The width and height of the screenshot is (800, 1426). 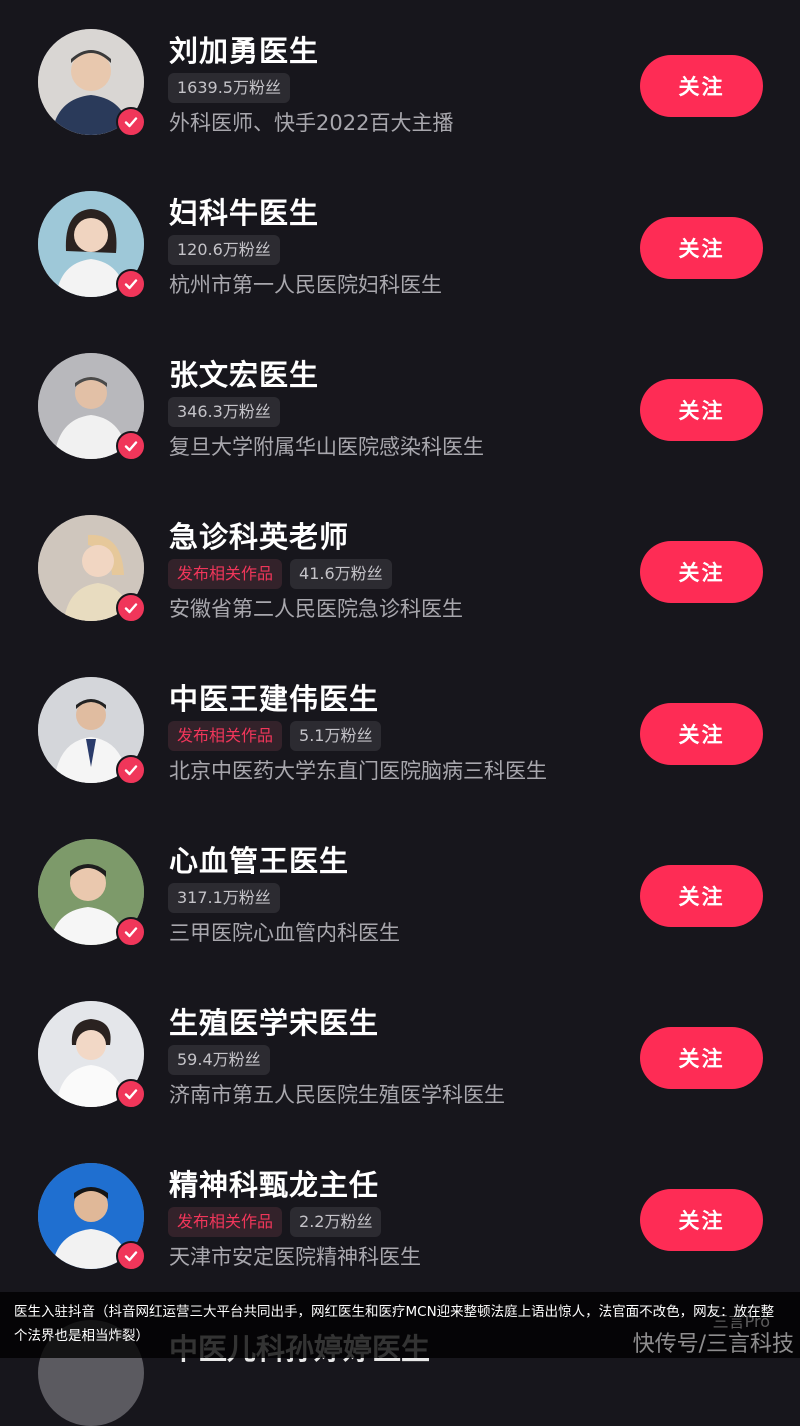 I want to click on badges: 317.1万粉丝, so click(x=224, y=898).